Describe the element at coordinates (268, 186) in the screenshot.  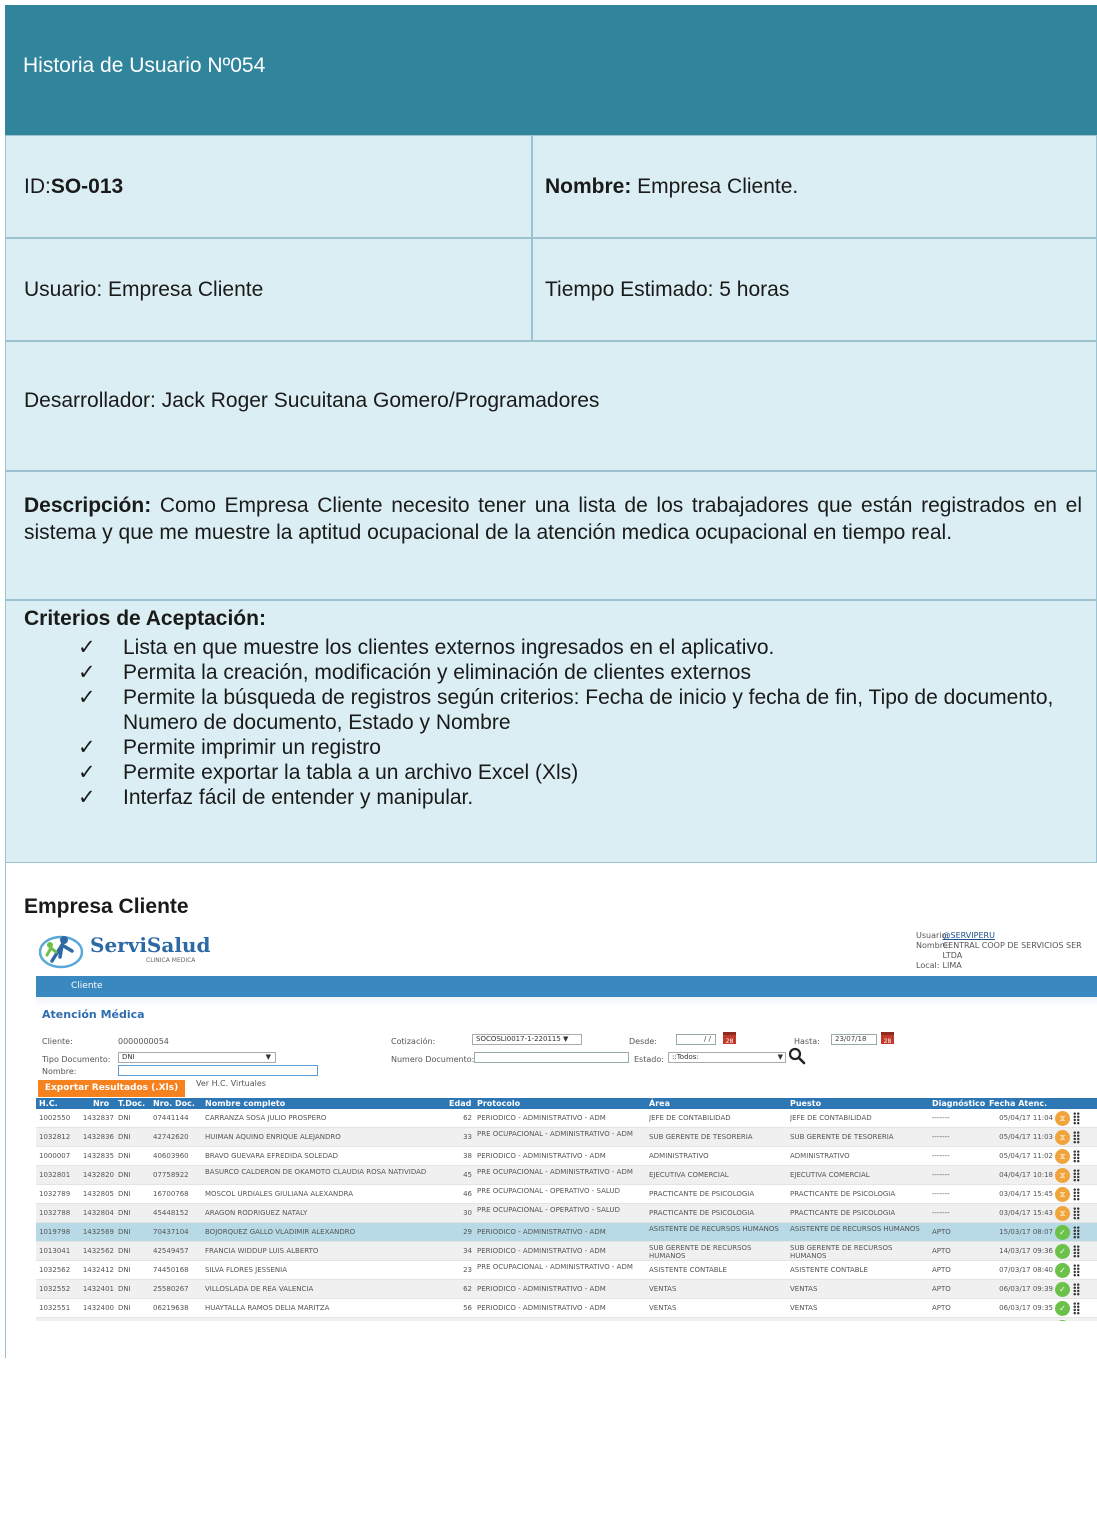
I see `id-cell: ID: SO-013` at that location.